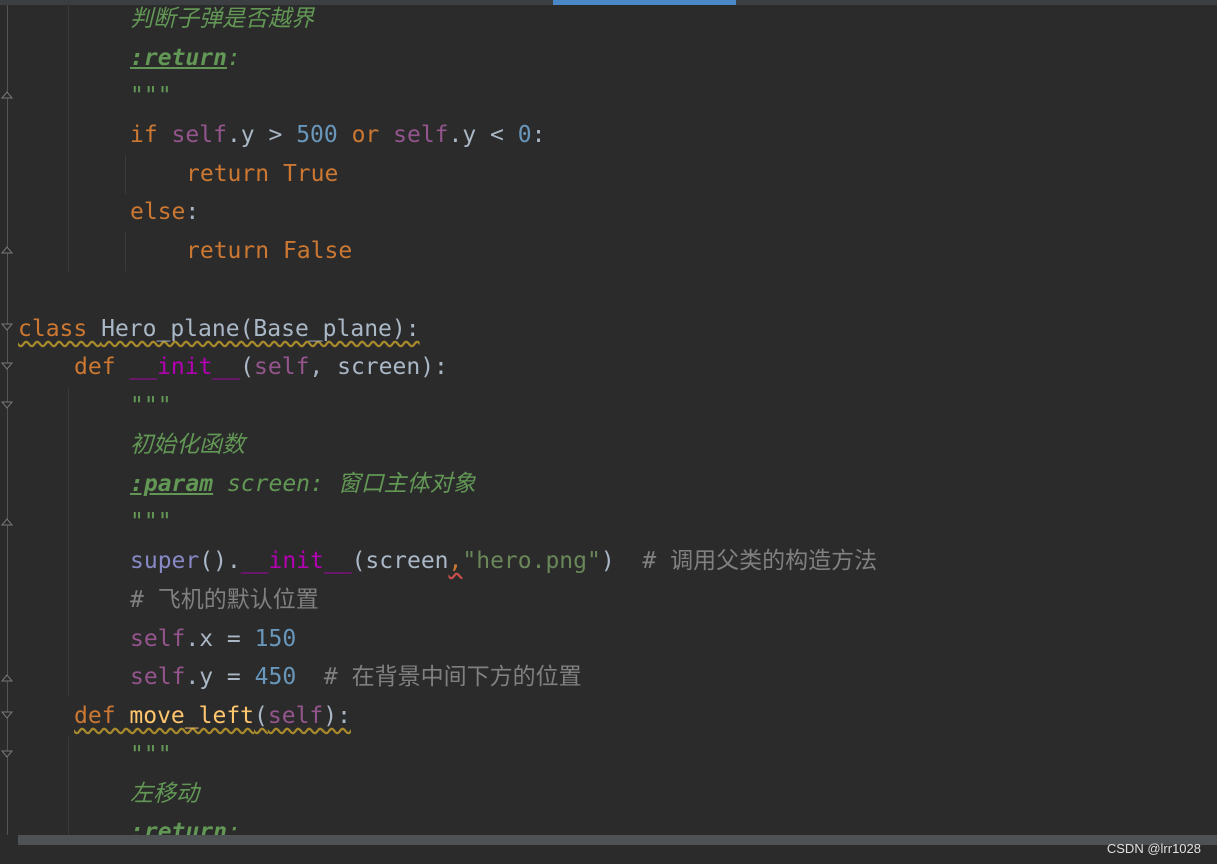 Image resolution: width=1217 pixels, height=864 pixels. Describe the element at coordinates (192, 716) in the screenshot. I see `code-token: move_left` at that location.